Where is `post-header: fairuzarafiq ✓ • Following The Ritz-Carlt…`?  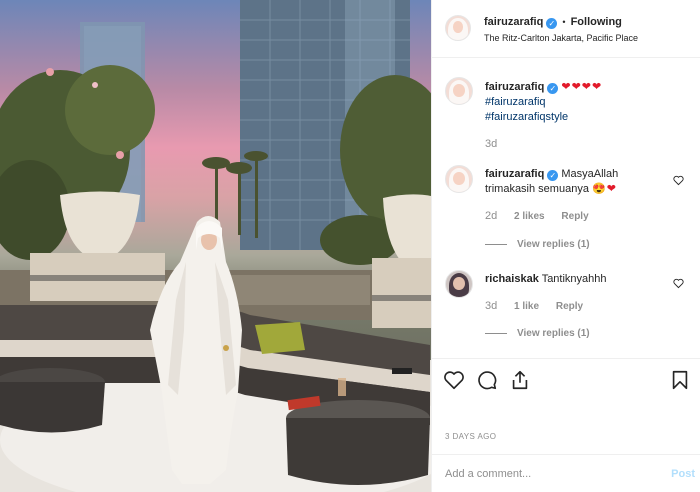 post-header: fairuzarafiq ✓ • Following The Ritz-Carlt… is located at coordinates (566, 29).